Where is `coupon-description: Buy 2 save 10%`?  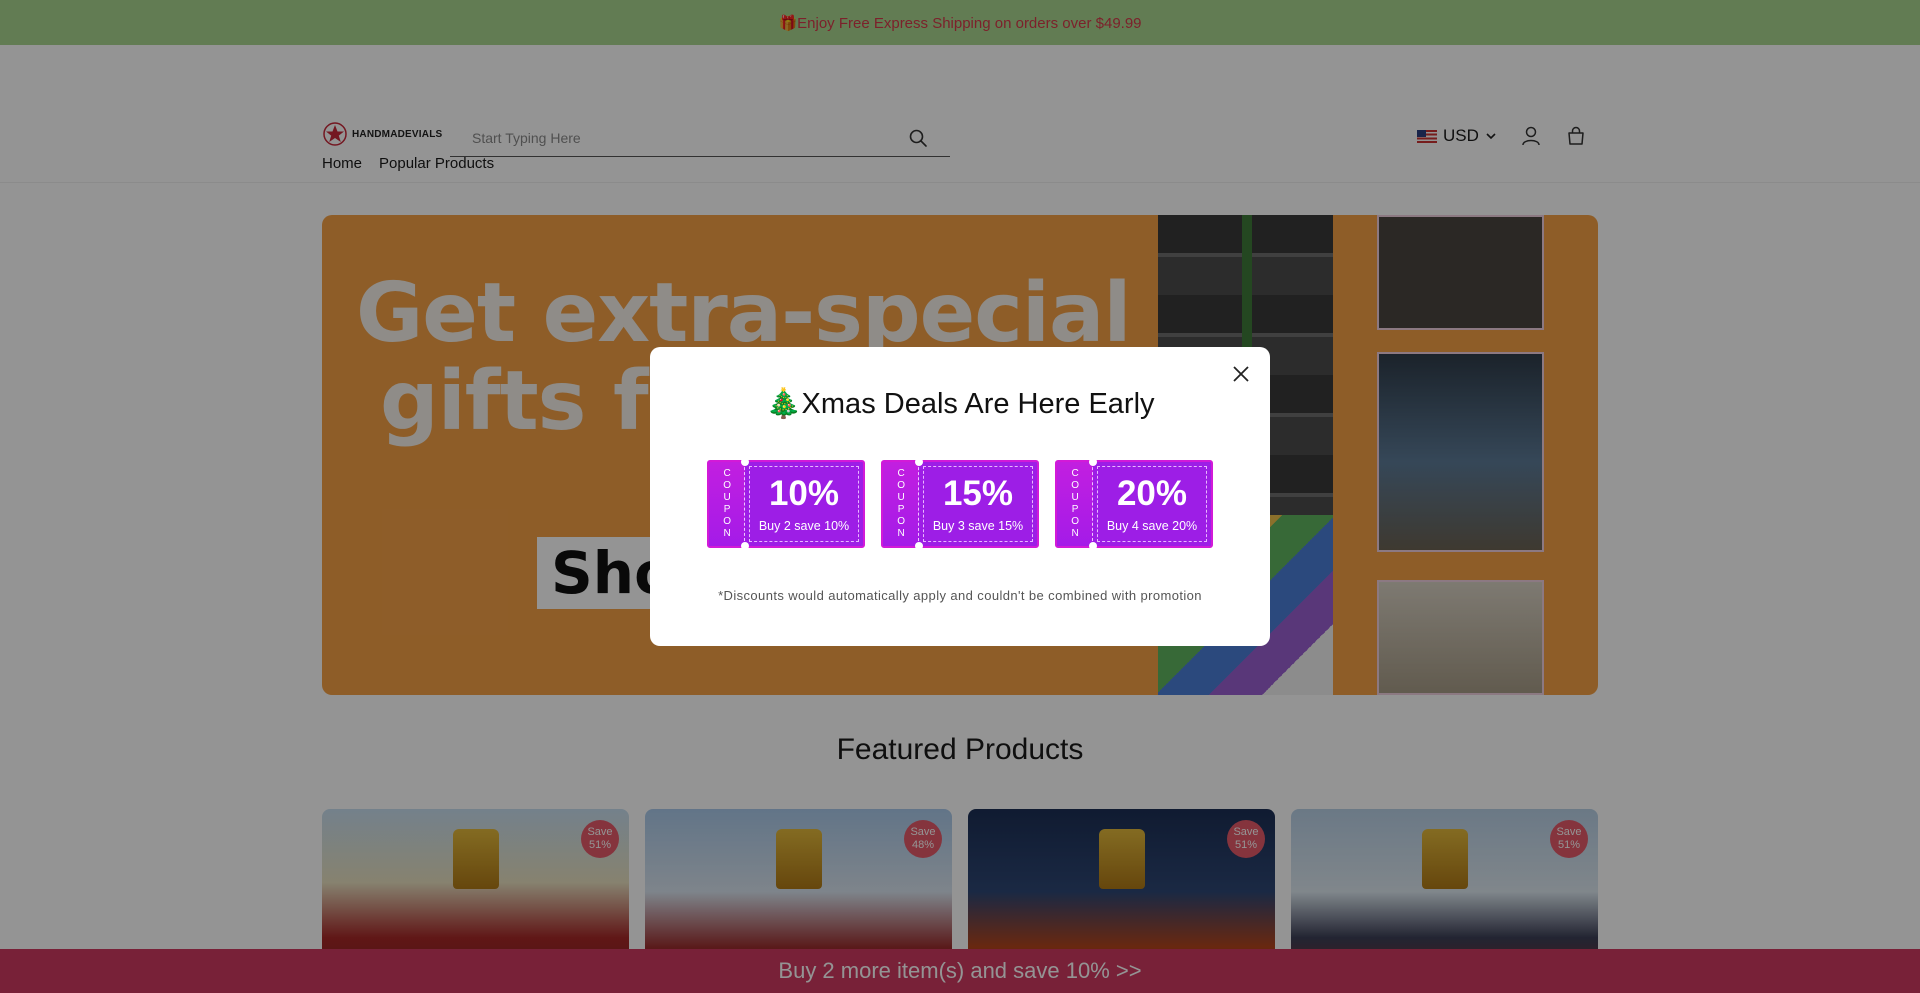
coupon-description: Buy 2 save 10% is located at coordinates (804, 525).